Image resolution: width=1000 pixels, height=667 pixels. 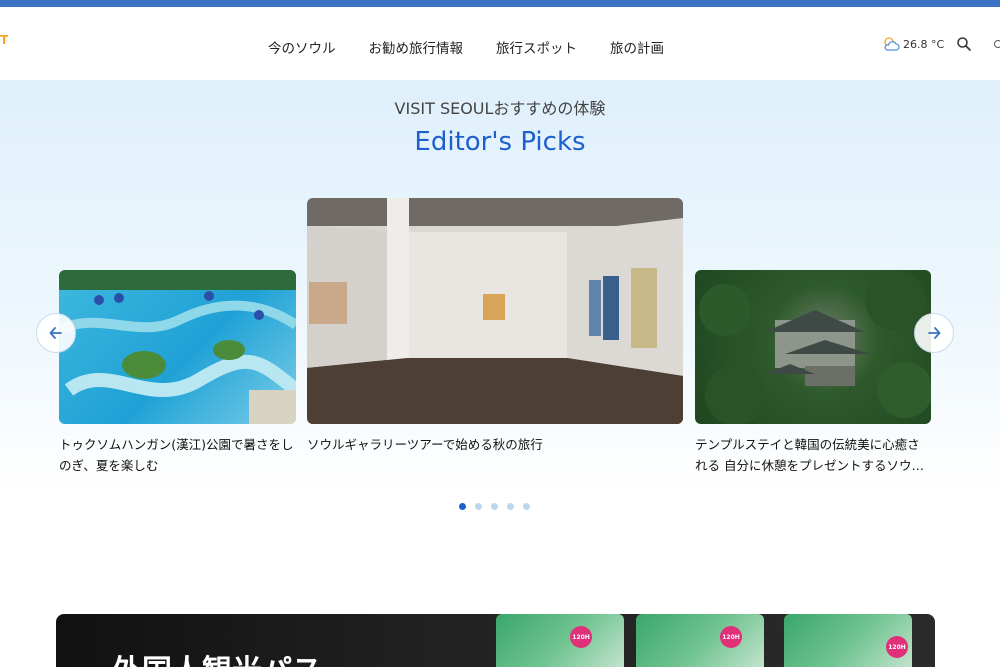 I want to click on banner-title: 外国人観光パス, so click(x=217, y=656).